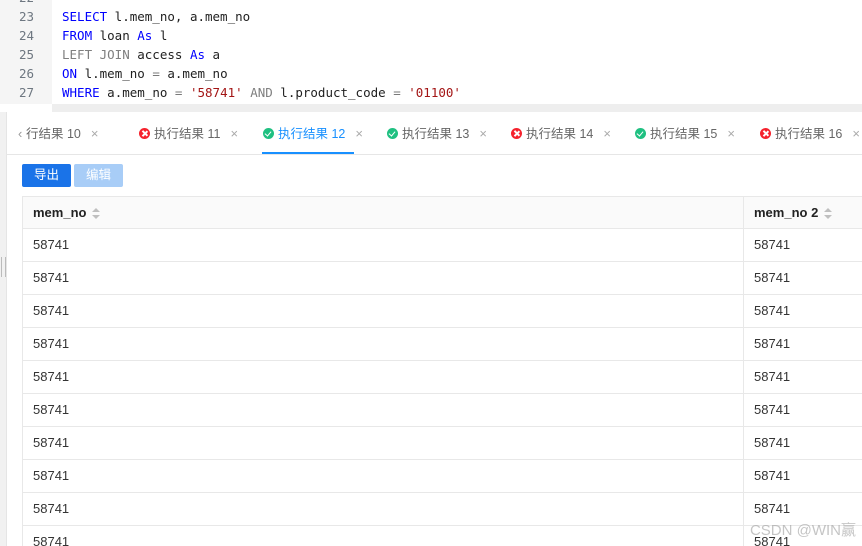 The height and width of the screenshot is (546, 862). What do you see at coordinates (786, 212) in the screenshot?
I see `column-header-label: mem_no 2` at bounding box center [786, 212].